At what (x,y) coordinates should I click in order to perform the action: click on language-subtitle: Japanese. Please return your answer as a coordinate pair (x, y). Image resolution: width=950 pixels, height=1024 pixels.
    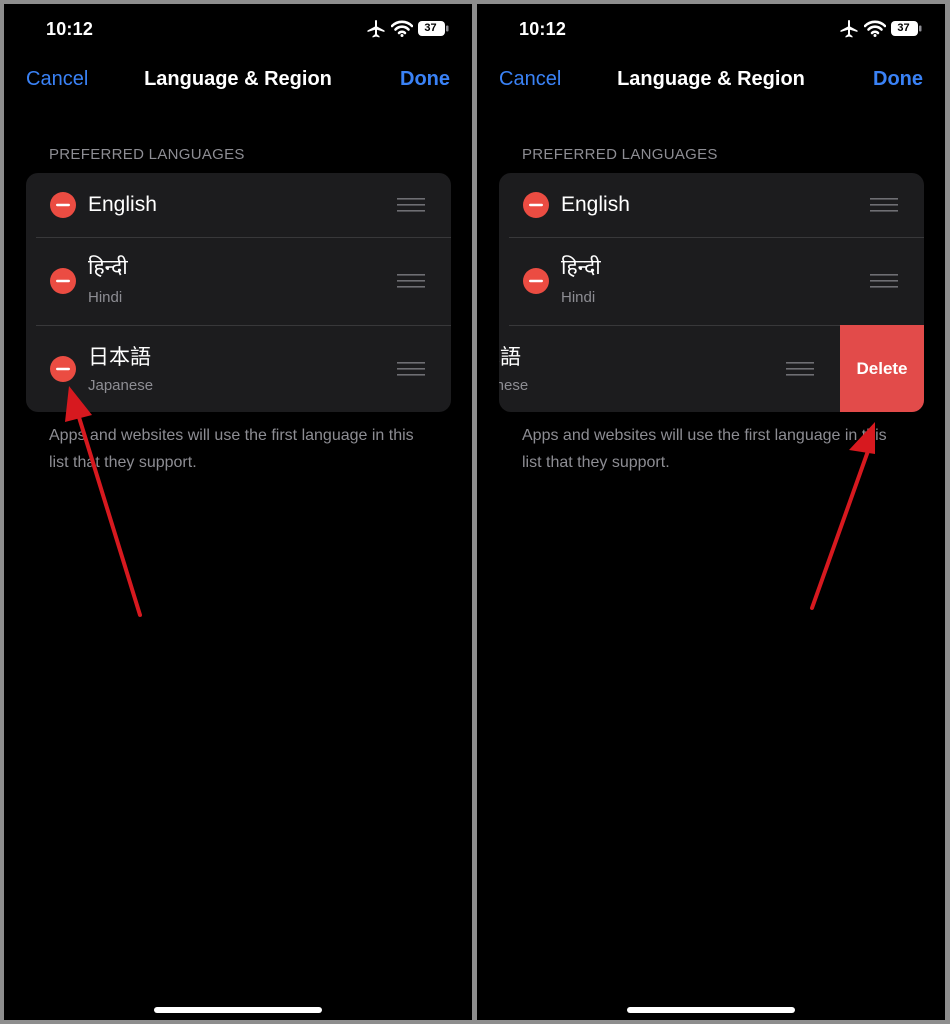
    Looking at the image, I should click on (121, 385).